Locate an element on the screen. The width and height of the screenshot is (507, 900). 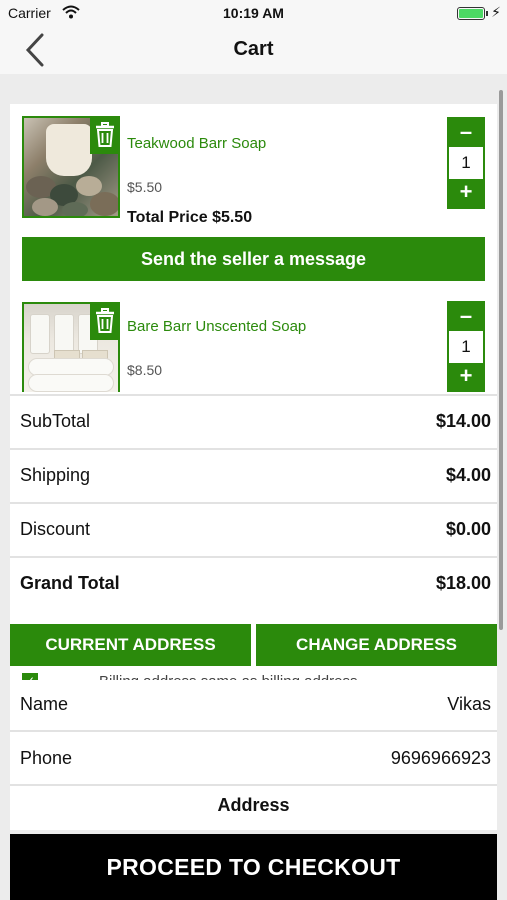
battery-icon is located at coordinates (471, 13).